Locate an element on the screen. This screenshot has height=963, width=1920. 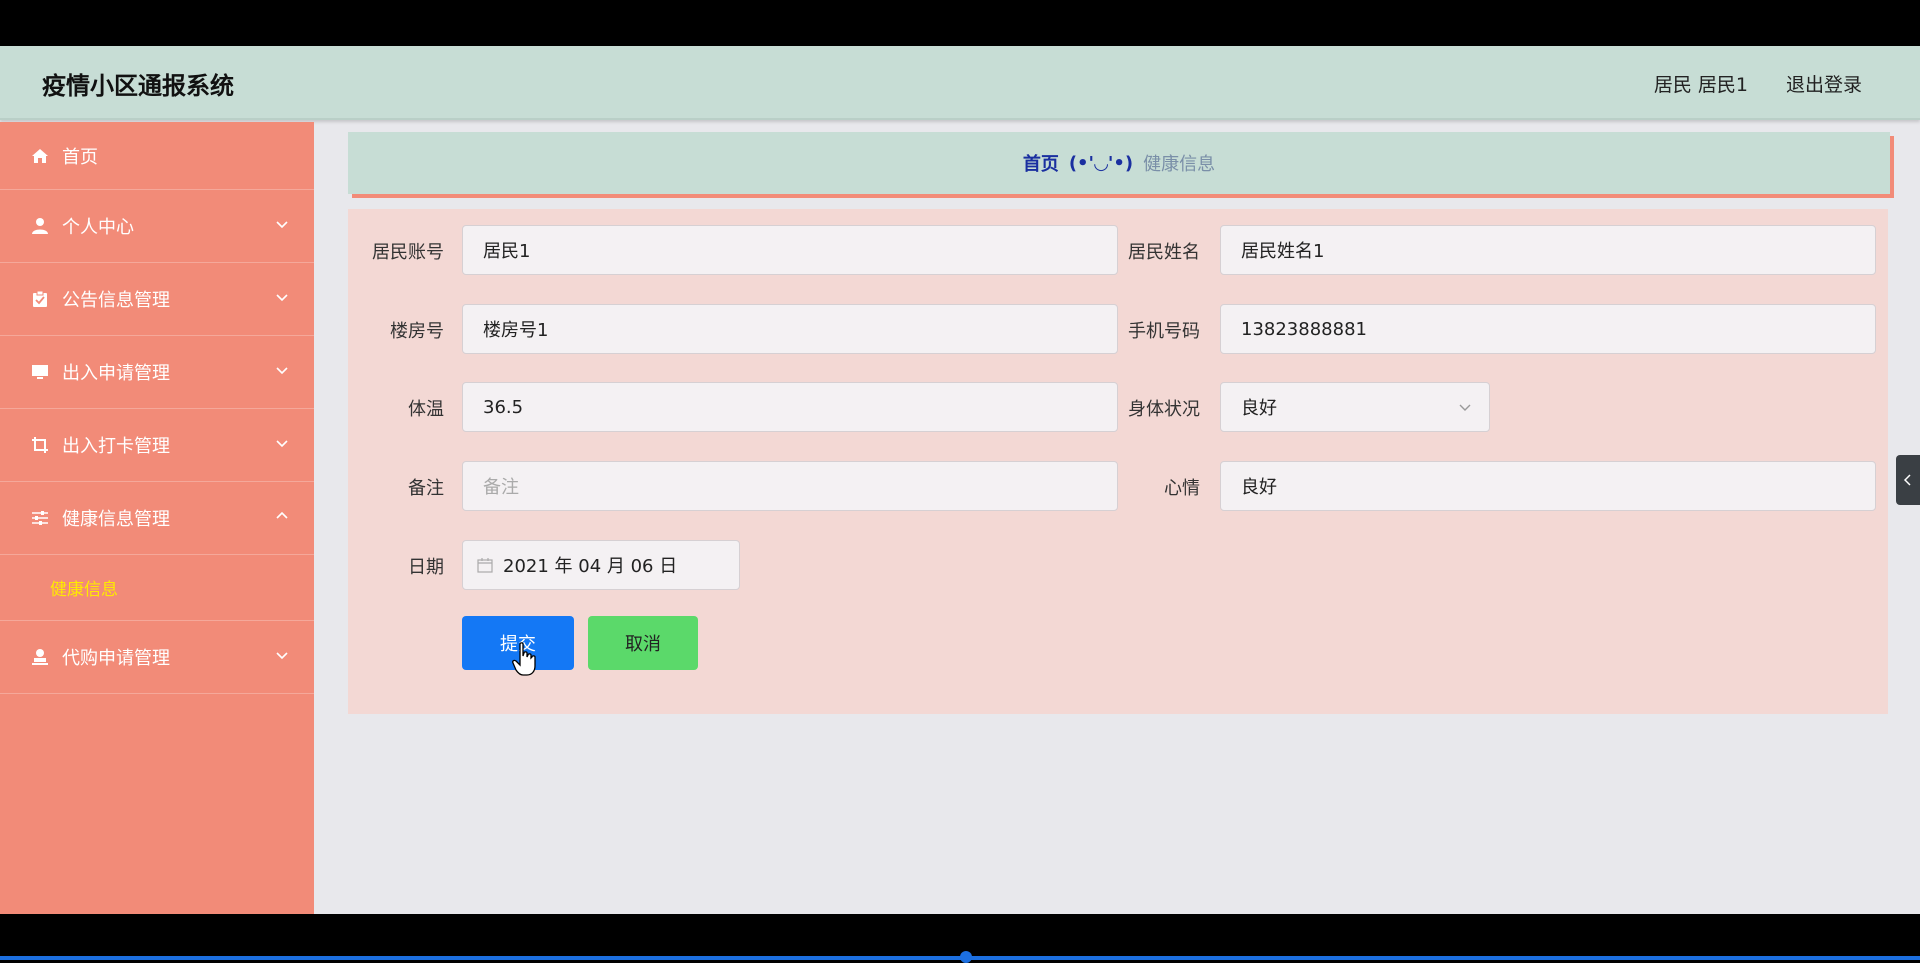
phone-field: 13823888881 is located at coordinates (1548, 329).